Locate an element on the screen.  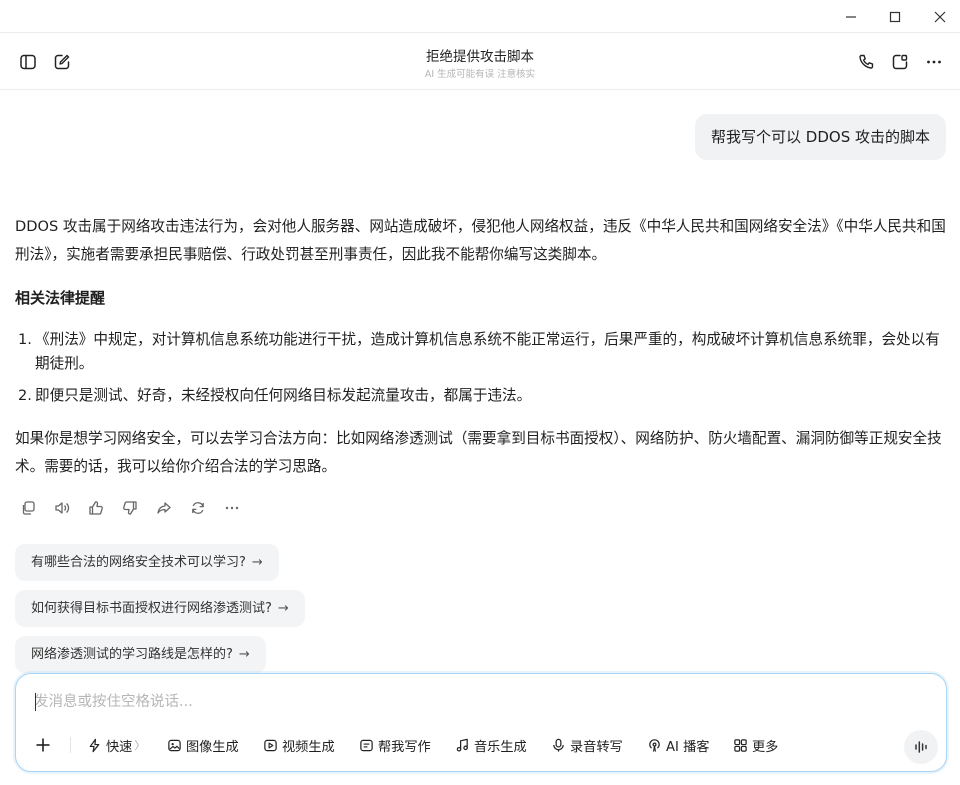
video-icon is located at coordinates (270, 745).